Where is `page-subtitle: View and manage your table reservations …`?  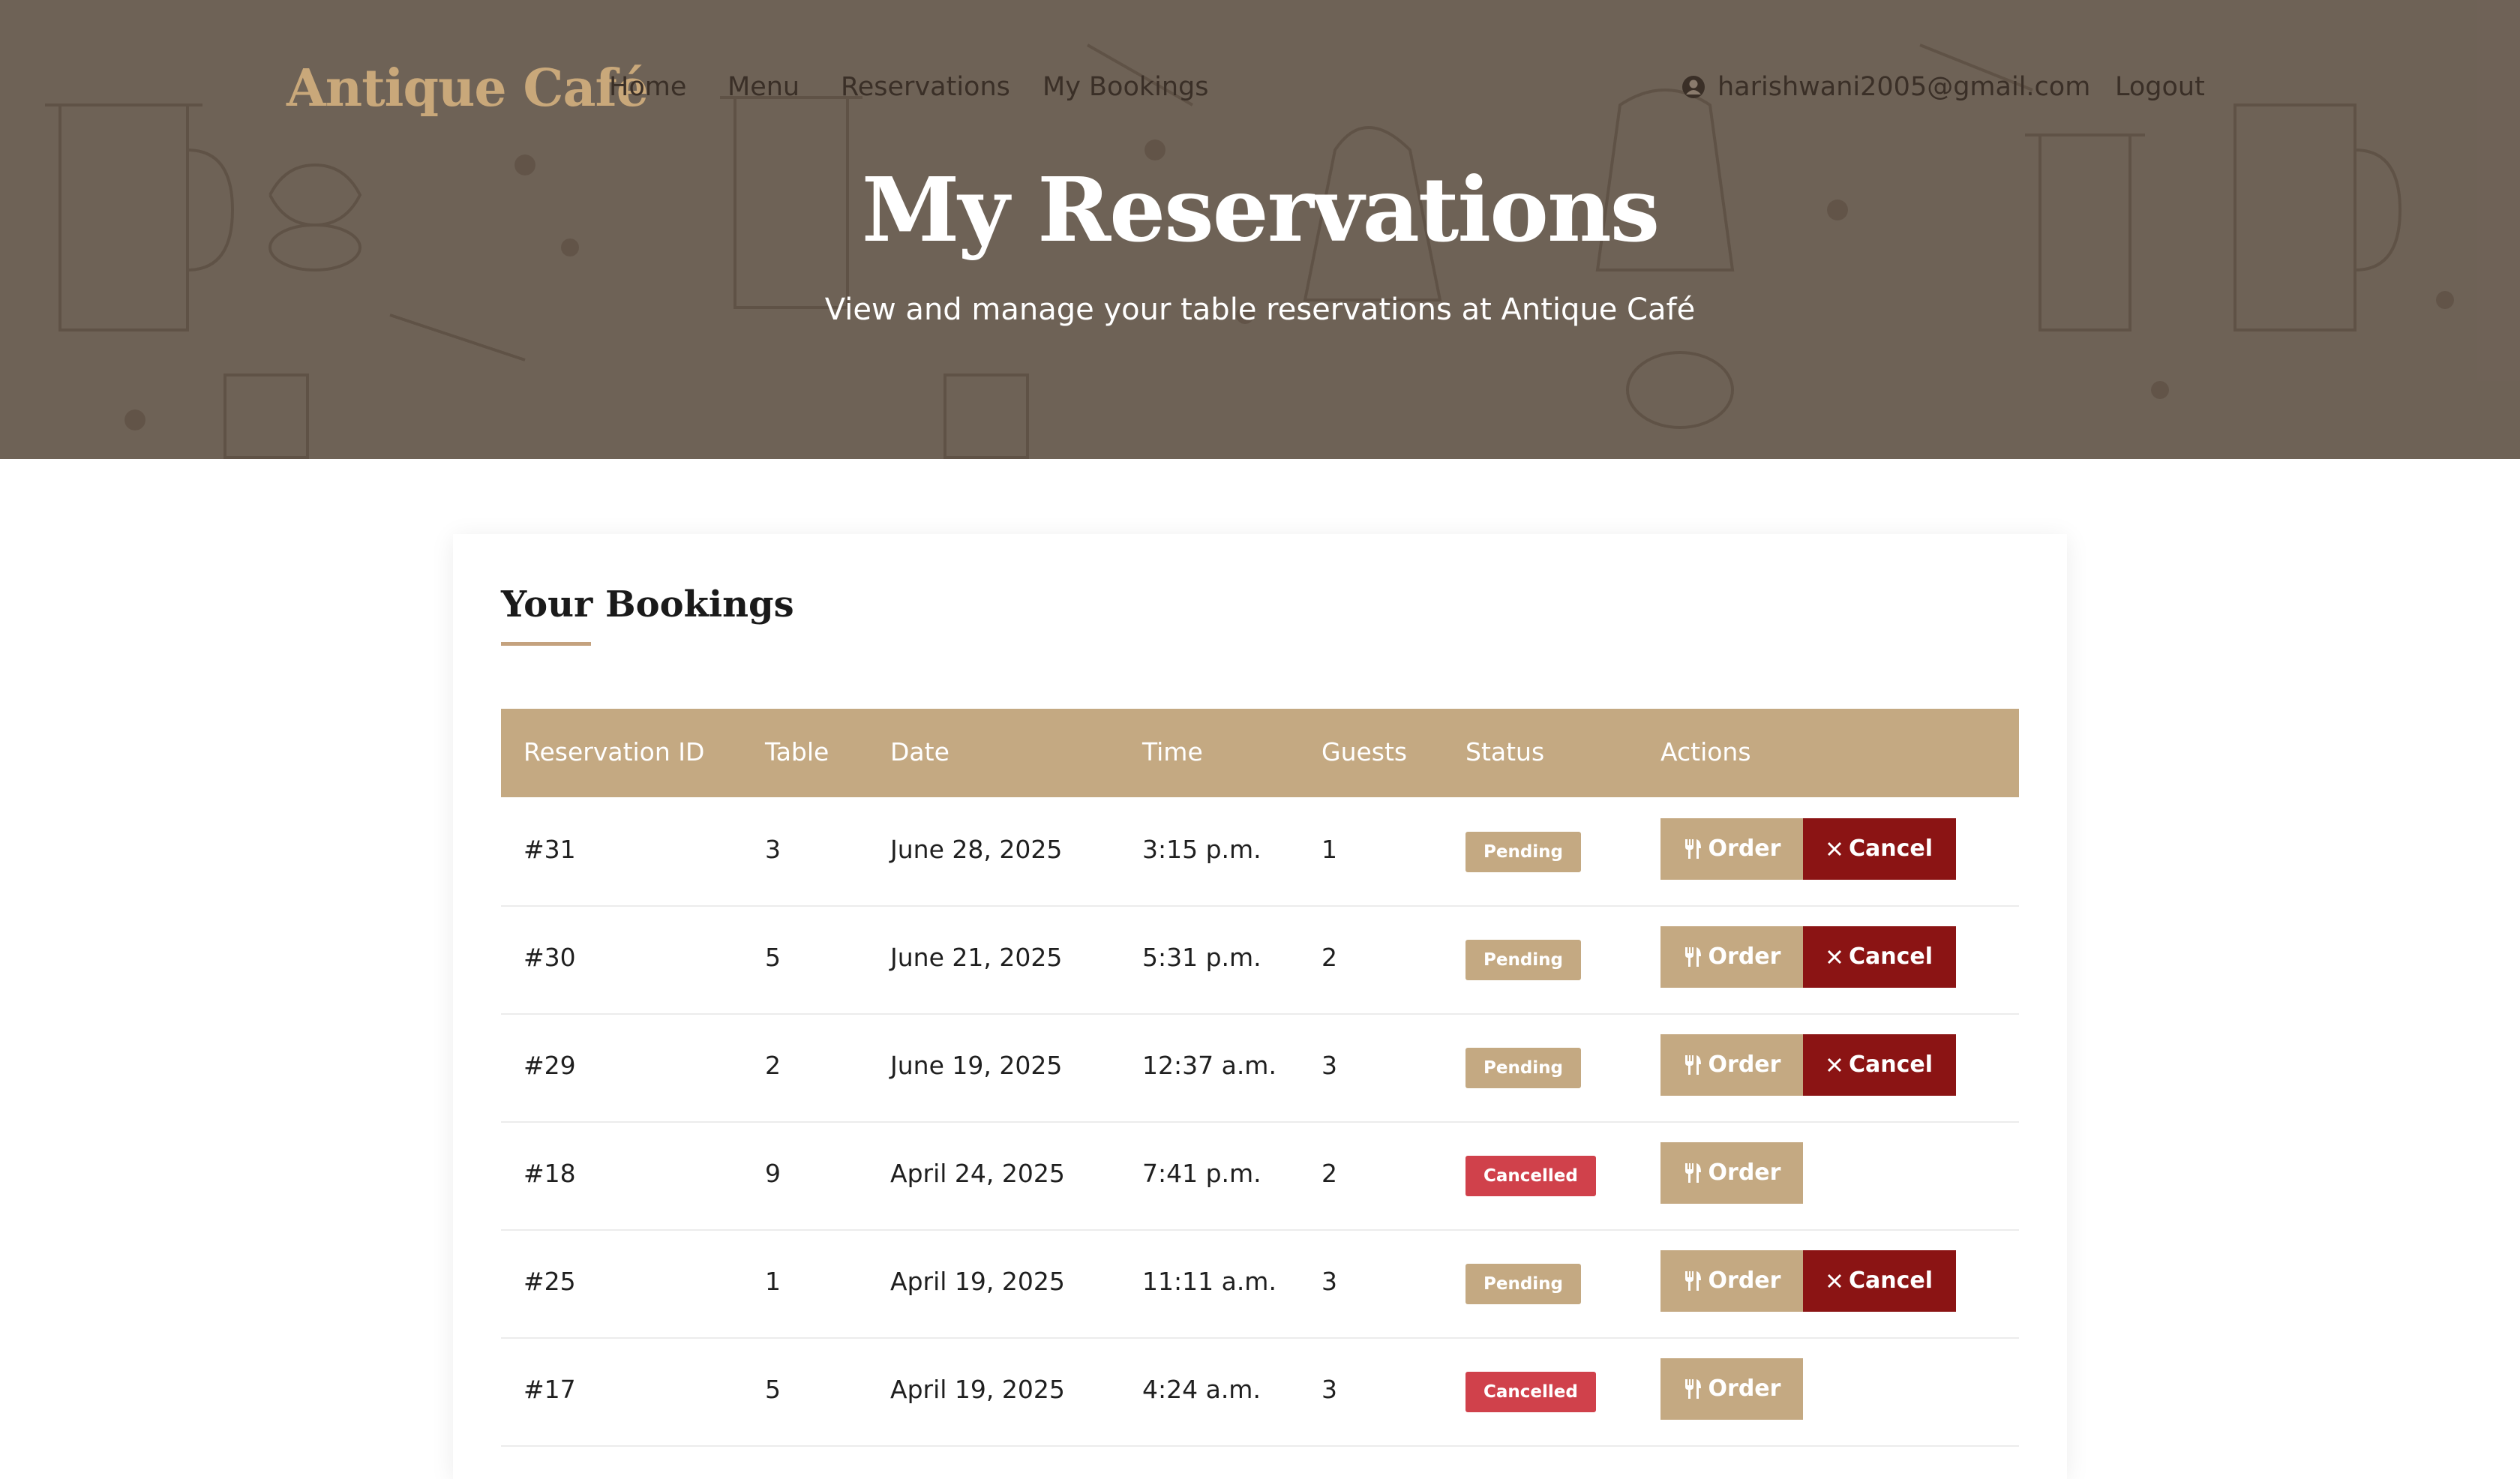 page-subtitle: View and manage your table reservations … is located at coordinates (1260, 309).